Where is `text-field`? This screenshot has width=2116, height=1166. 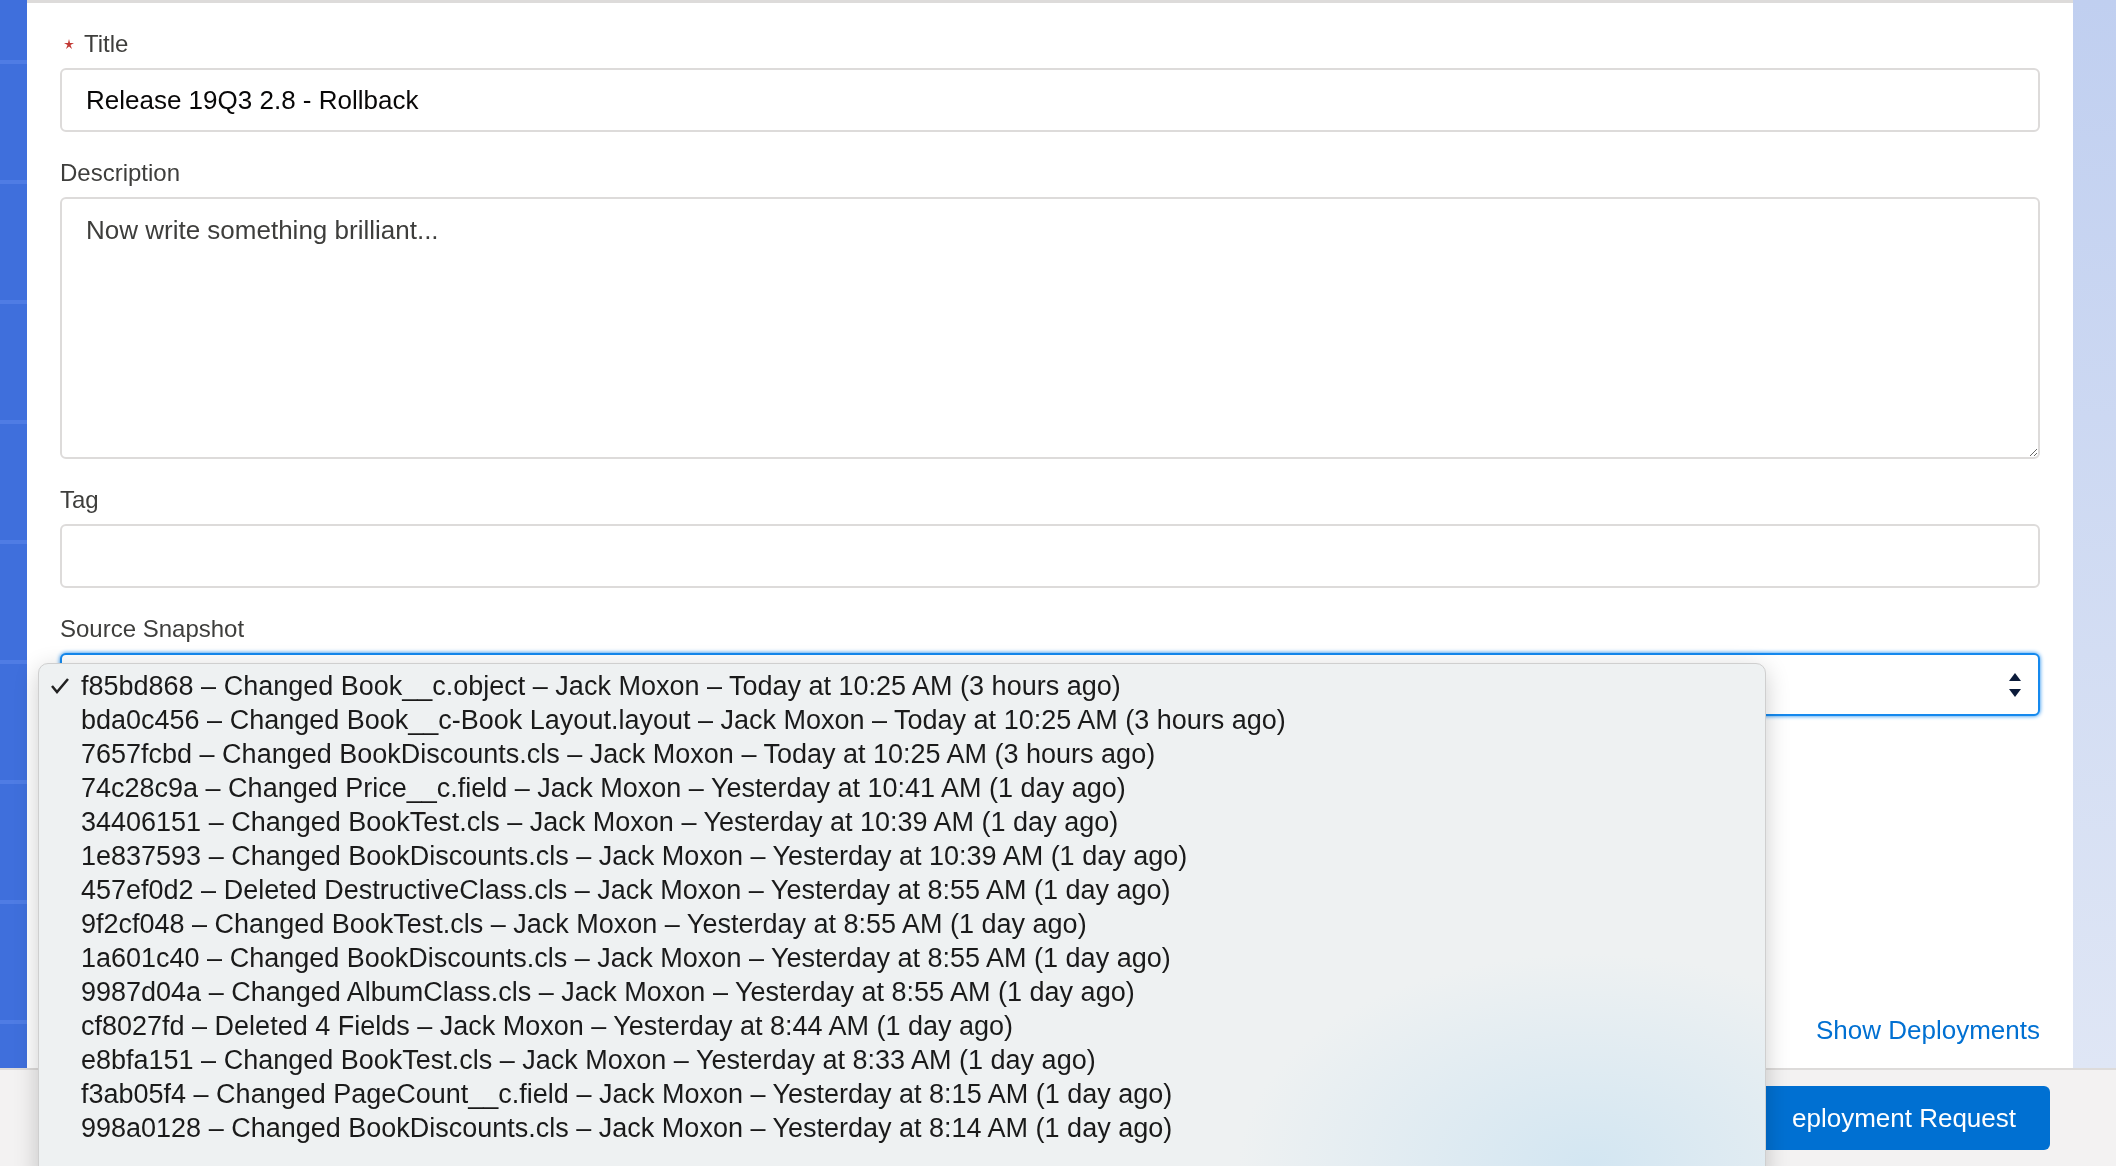 text-field is located at coordinates (1050, 556).